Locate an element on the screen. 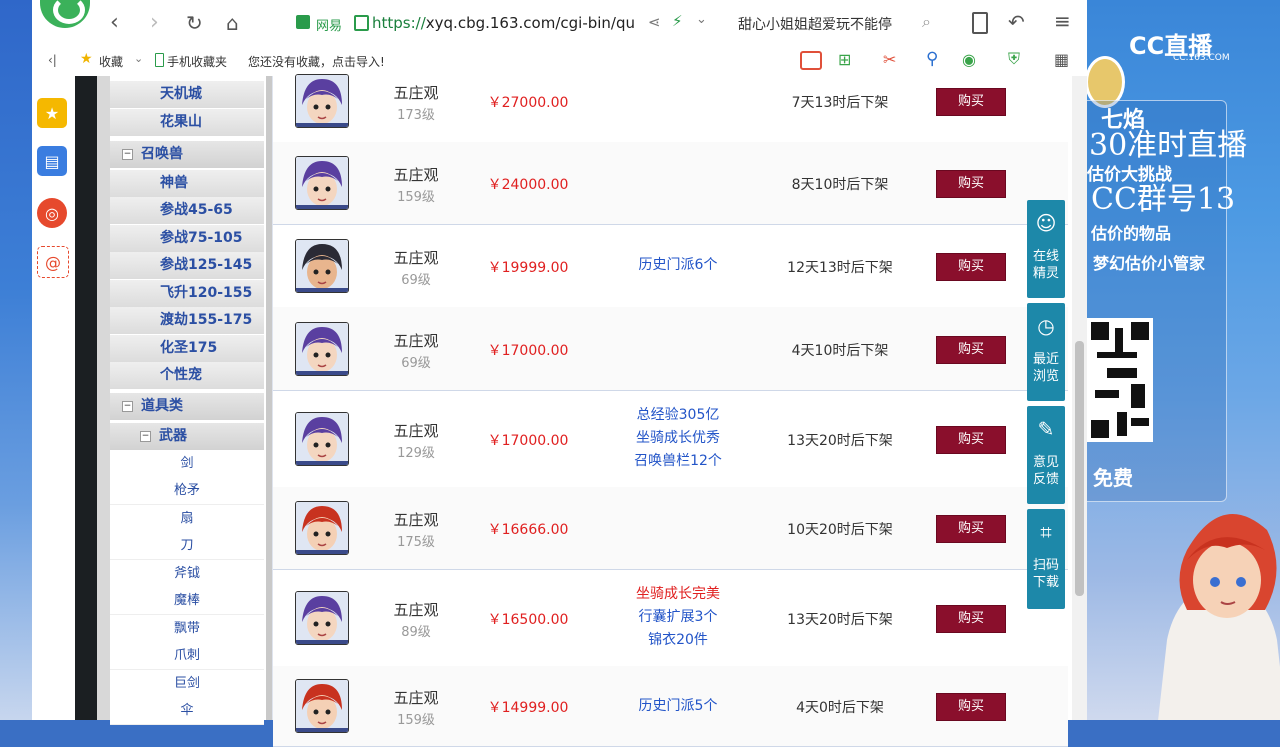  tree-item: 爪刺 is located at coordinates (187, 656).